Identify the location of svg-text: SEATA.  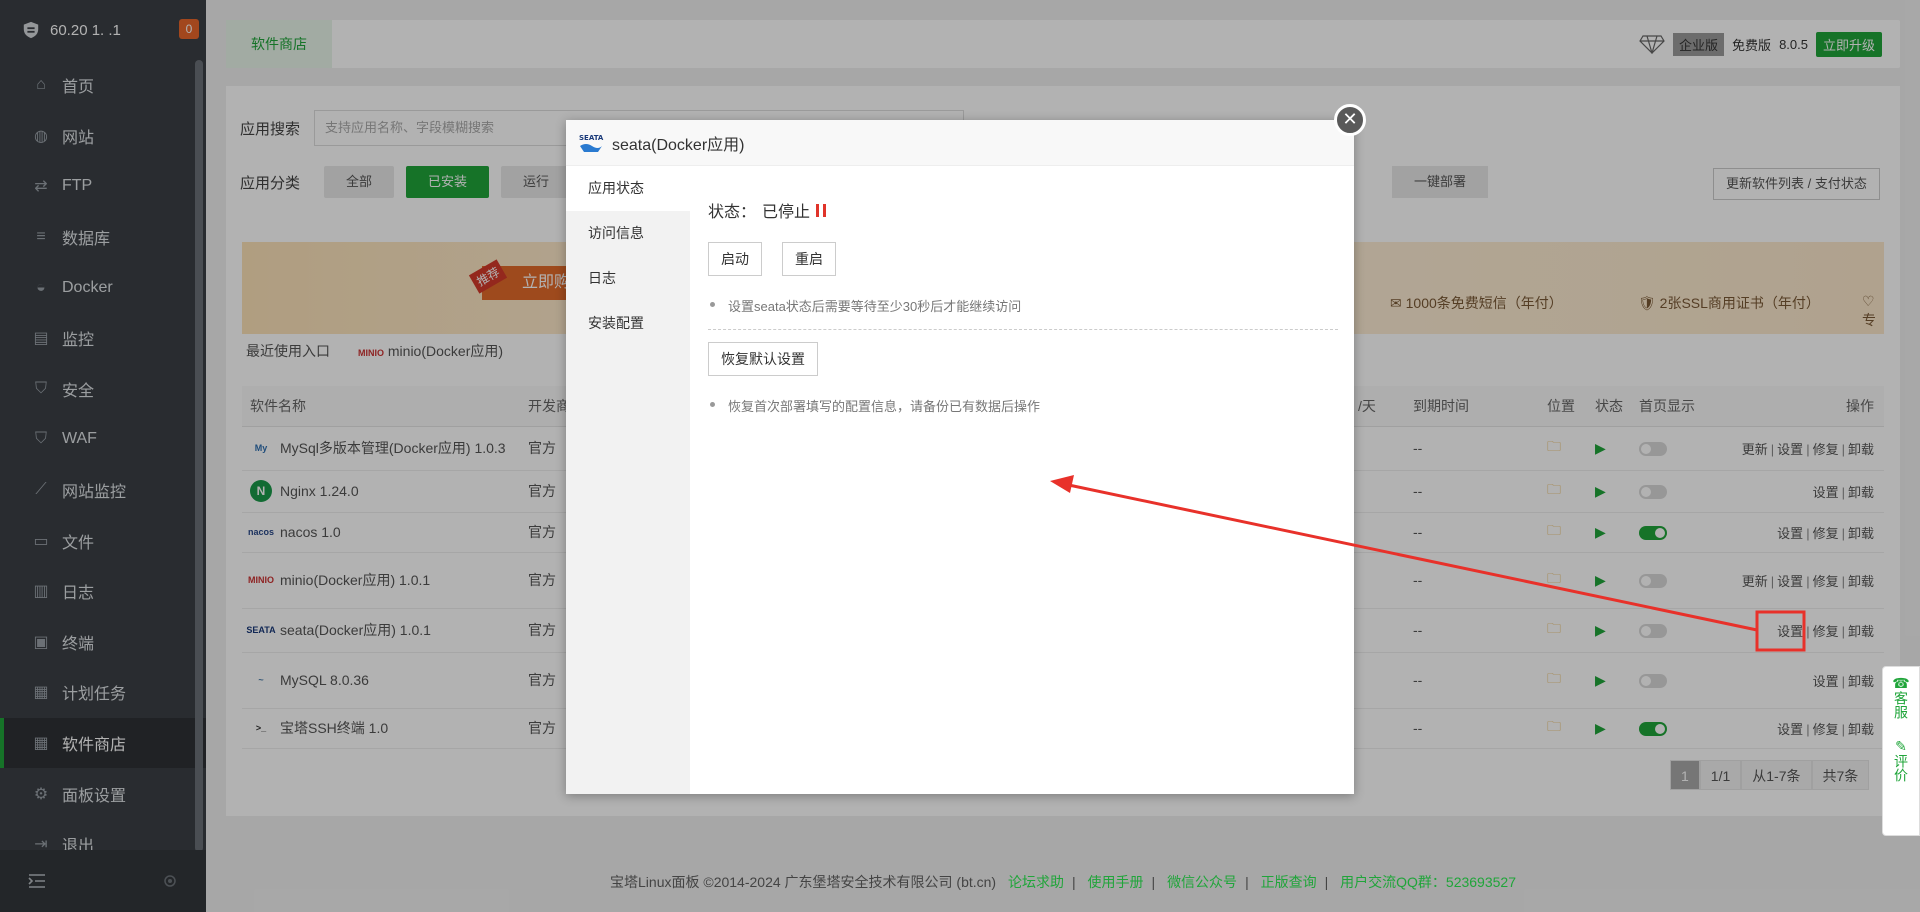
(591, 138).